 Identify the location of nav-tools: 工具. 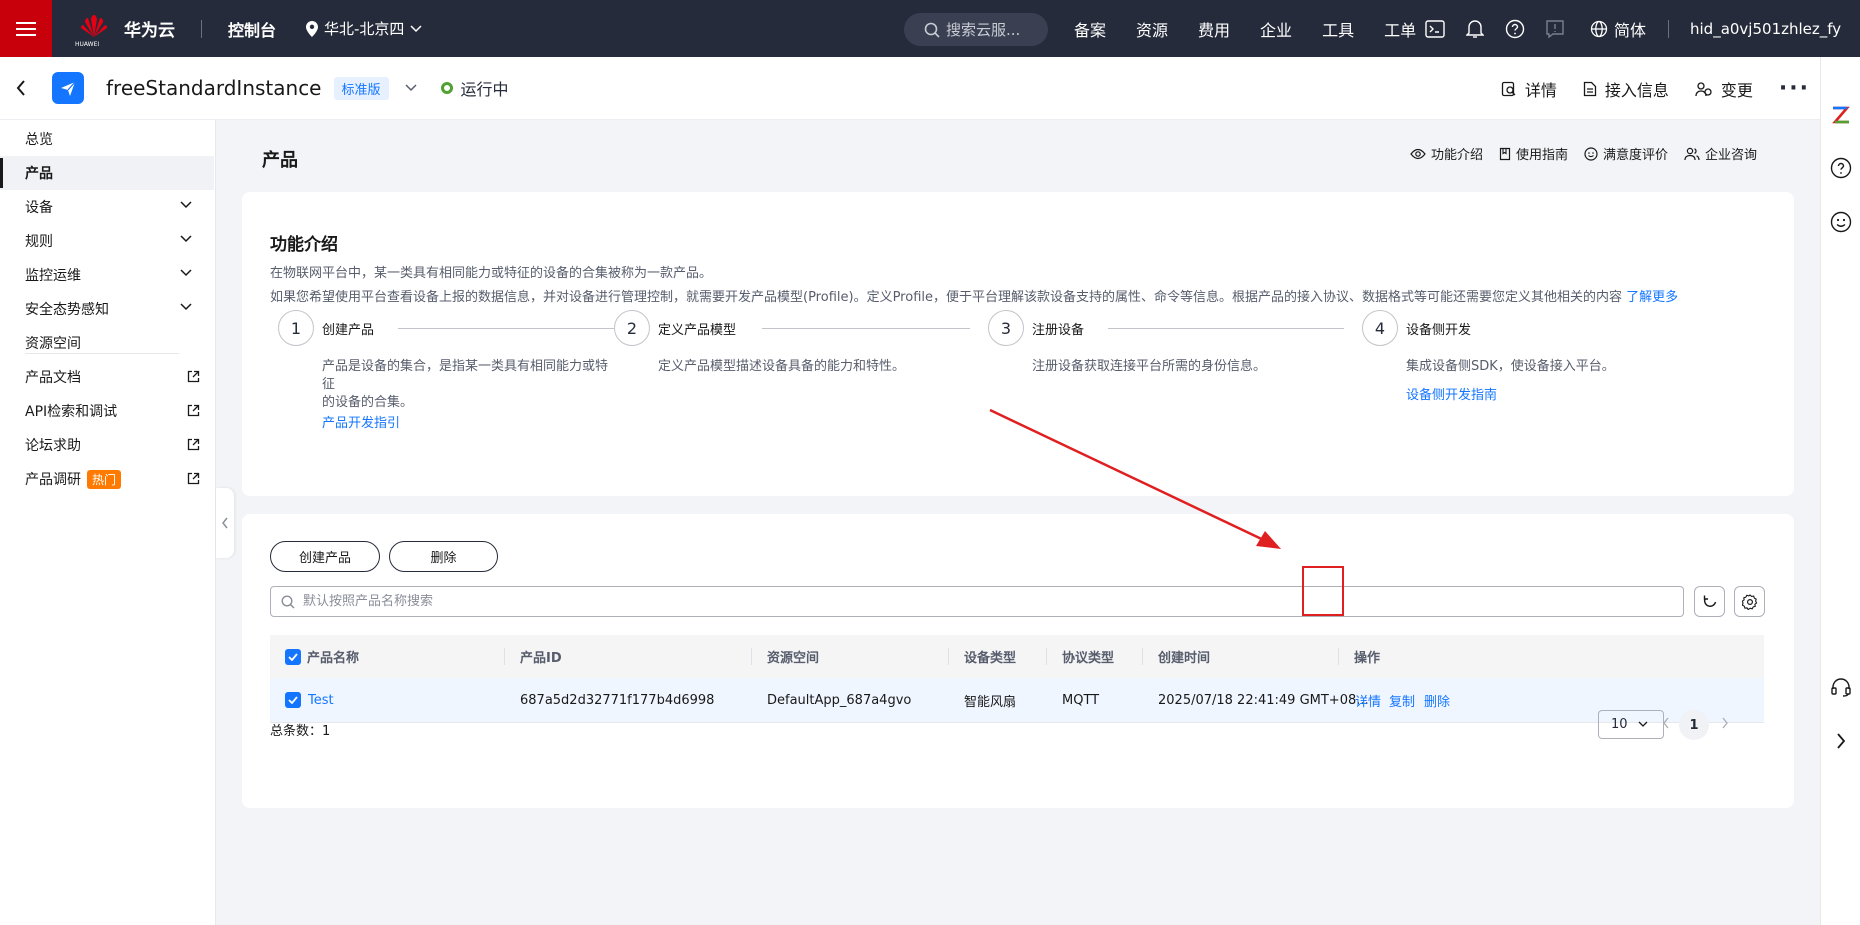
(1338, 29).